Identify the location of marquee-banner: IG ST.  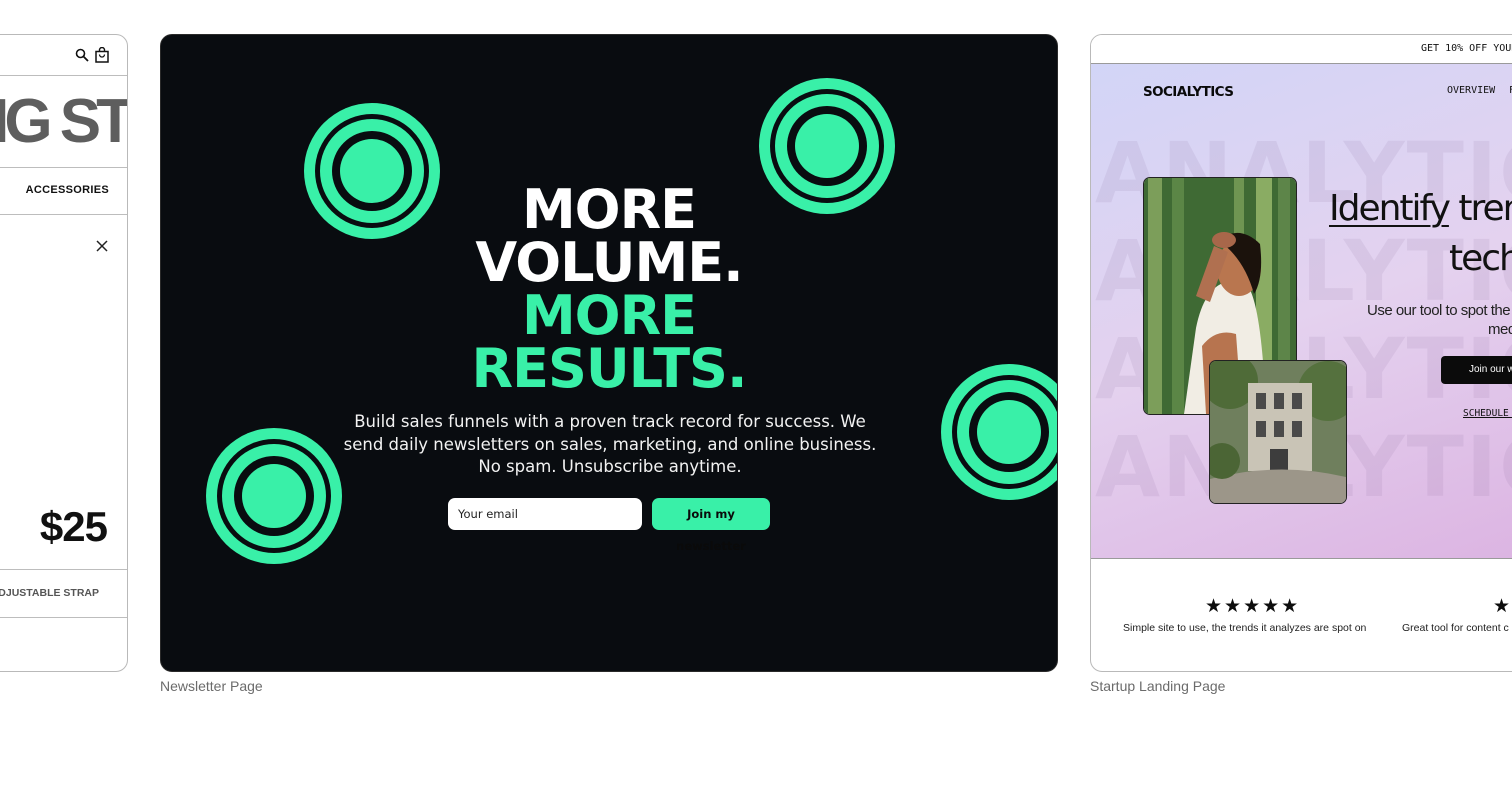
(63, 121).